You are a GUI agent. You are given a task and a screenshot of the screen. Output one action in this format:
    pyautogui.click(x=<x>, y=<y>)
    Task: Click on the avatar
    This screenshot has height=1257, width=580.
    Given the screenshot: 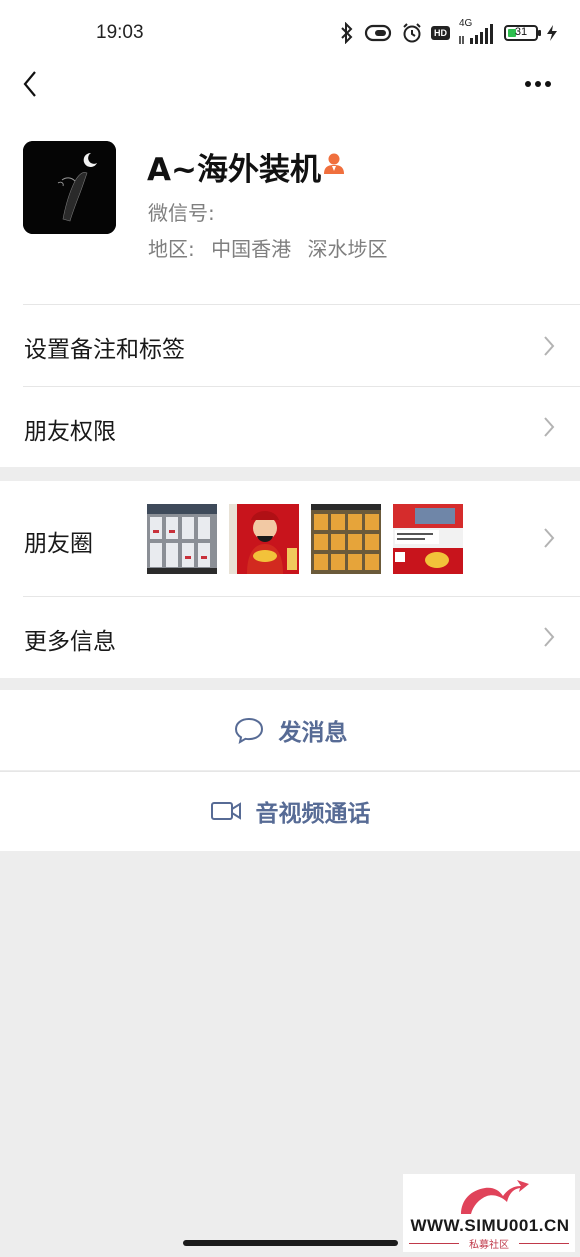 What is the action you would take?
    pyautogui.click(x=69, y=187)
    